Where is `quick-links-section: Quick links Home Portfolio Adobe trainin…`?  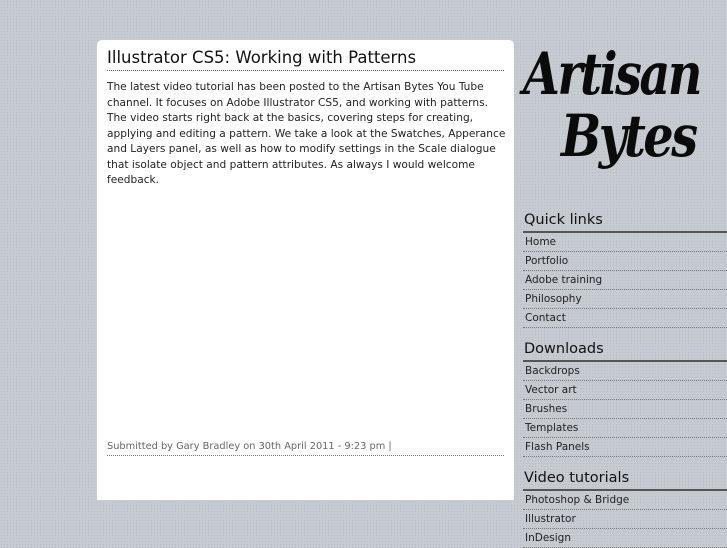
quick-links-section: Quick links Home Portfolio Adobe trainin… is located at coordinates (625, 270).